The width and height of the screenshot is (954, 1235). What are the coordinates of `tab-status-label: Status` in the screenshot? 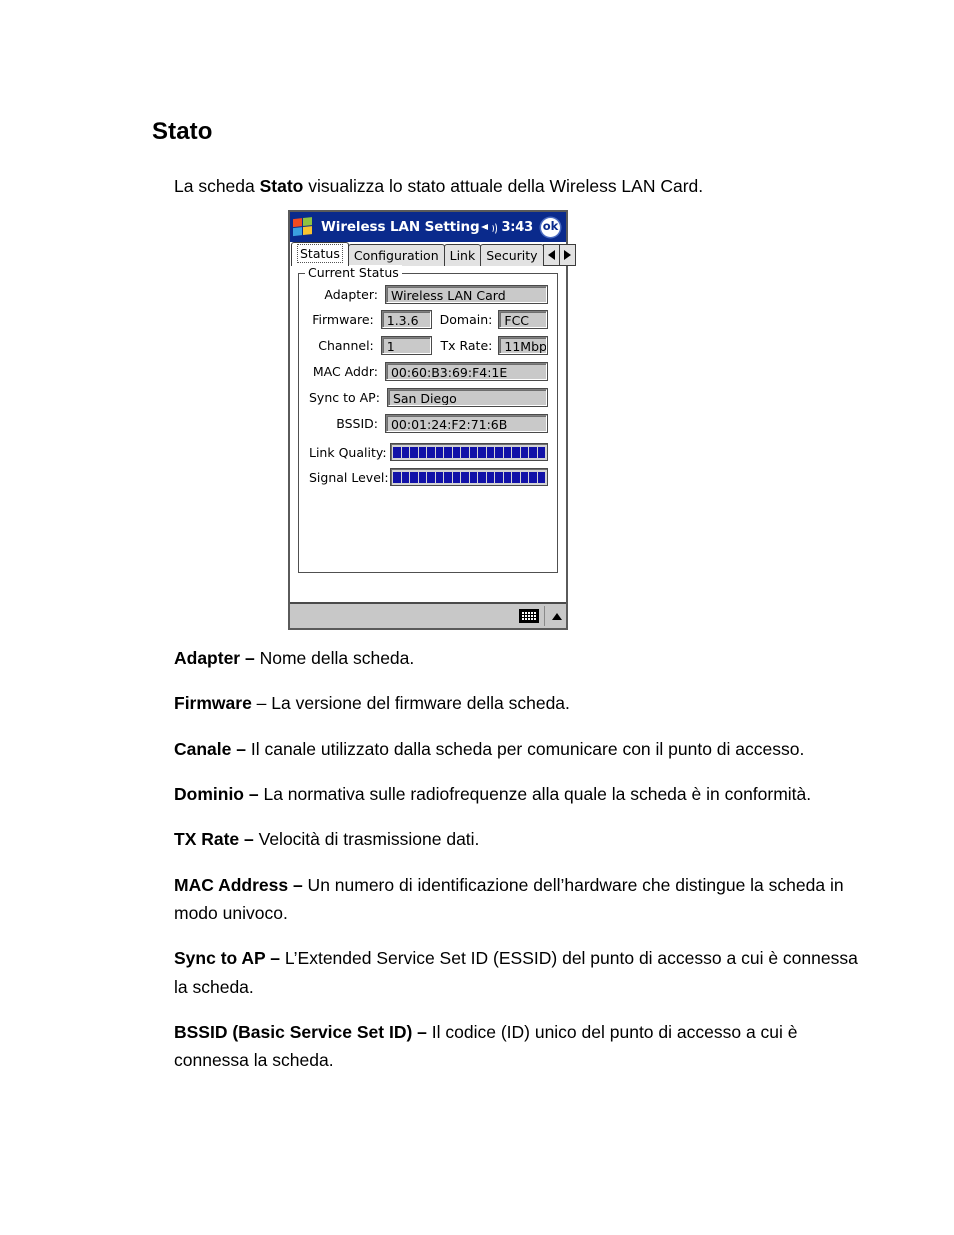 It's located at (320, 253).